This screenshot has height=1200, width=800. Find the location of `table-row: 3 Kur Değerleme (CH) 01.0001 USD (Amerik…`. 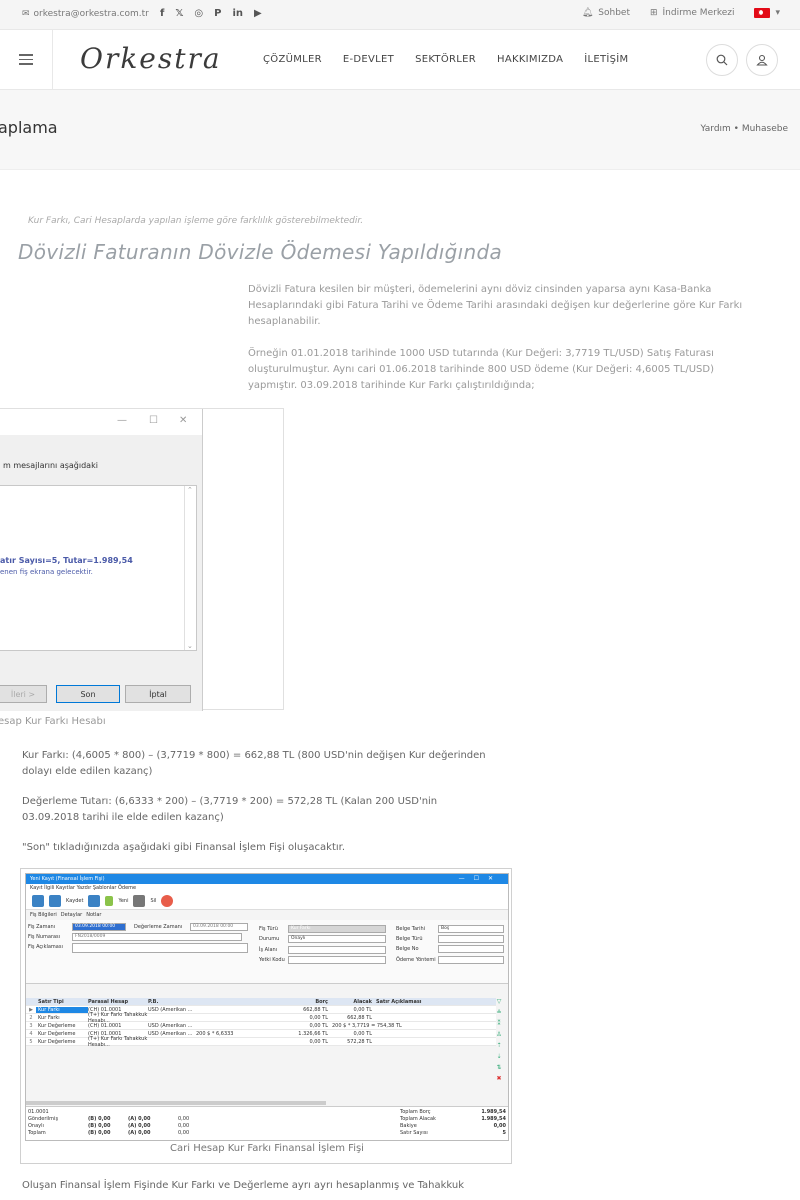

table-row: 3 Kur Değerleme (CH) 01.0001 USD (Amerik… is located at coordinates (261, 1026).